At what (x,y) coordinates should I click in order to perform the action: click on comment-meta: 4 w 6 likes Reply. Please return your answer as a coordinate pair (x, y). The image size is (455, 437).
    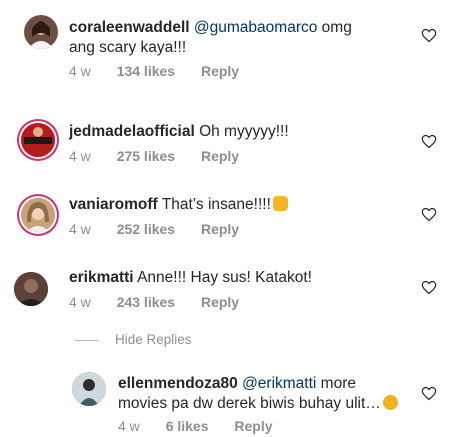
    Looking at the image, I should click on (206, 426).